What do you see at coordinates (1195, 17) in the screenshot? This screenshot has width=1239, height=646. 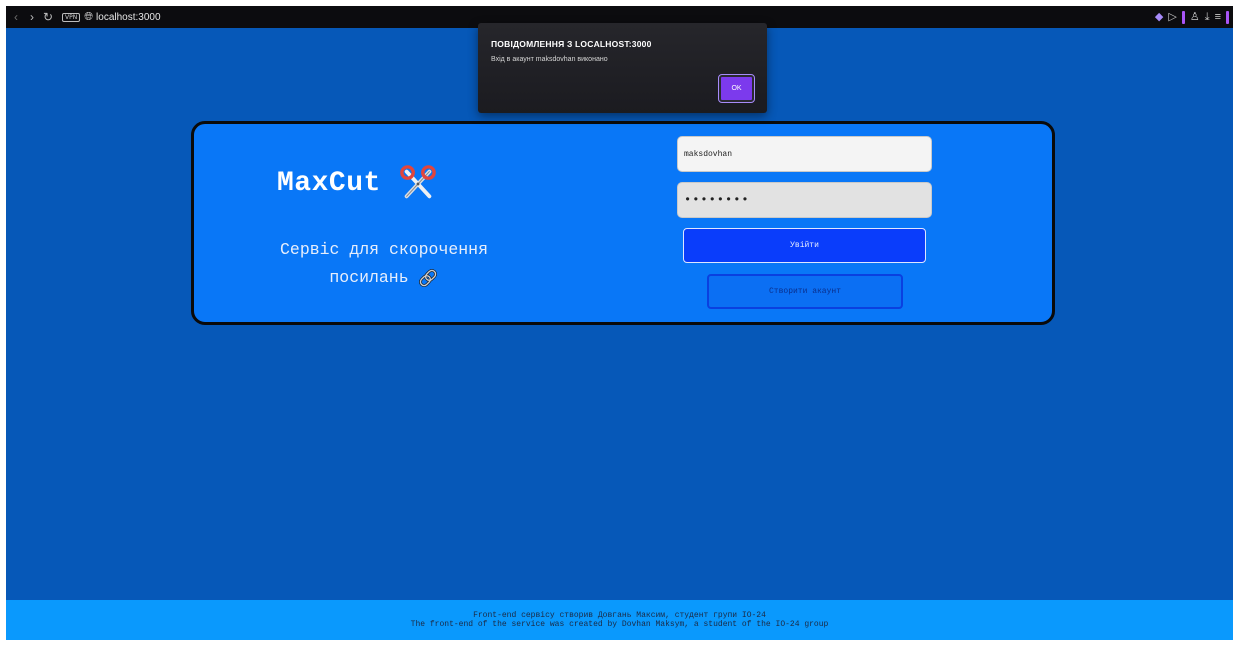 I see `profile-icon: ♙` at bounding box center [1195, 17].